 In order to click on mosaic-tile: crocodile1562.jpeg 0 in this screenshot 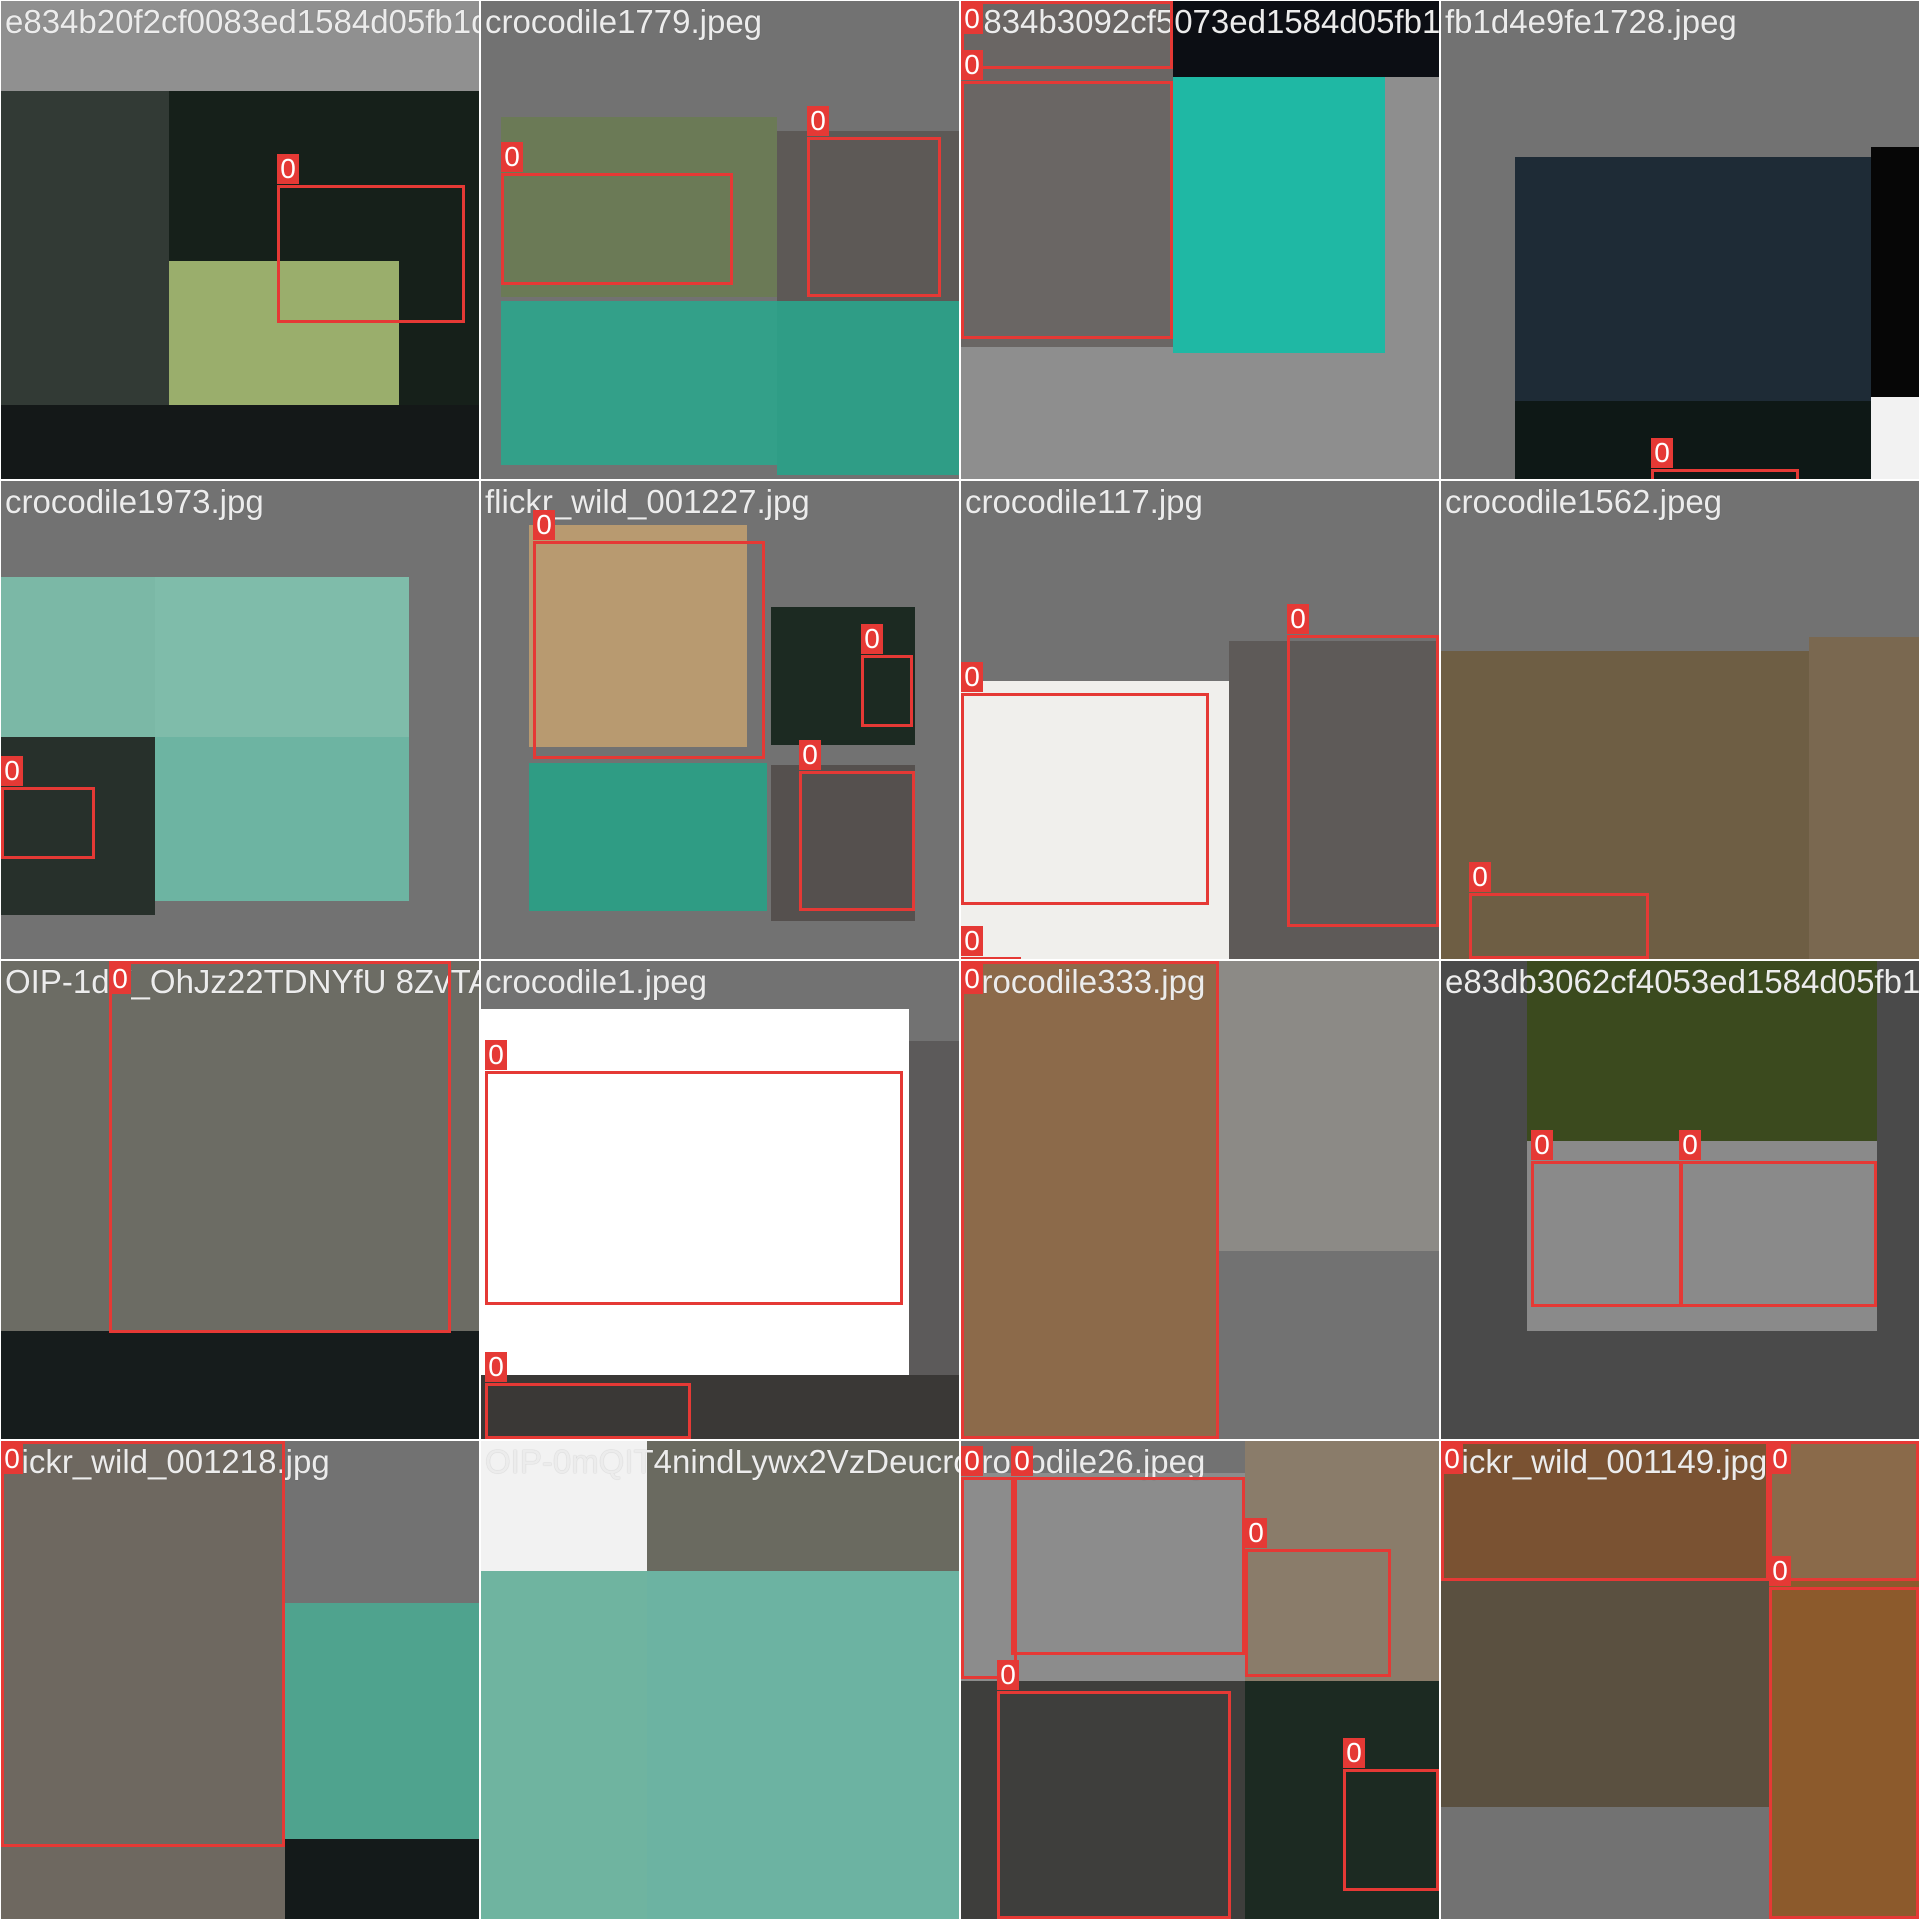, I will do `click(1680, 720)`.